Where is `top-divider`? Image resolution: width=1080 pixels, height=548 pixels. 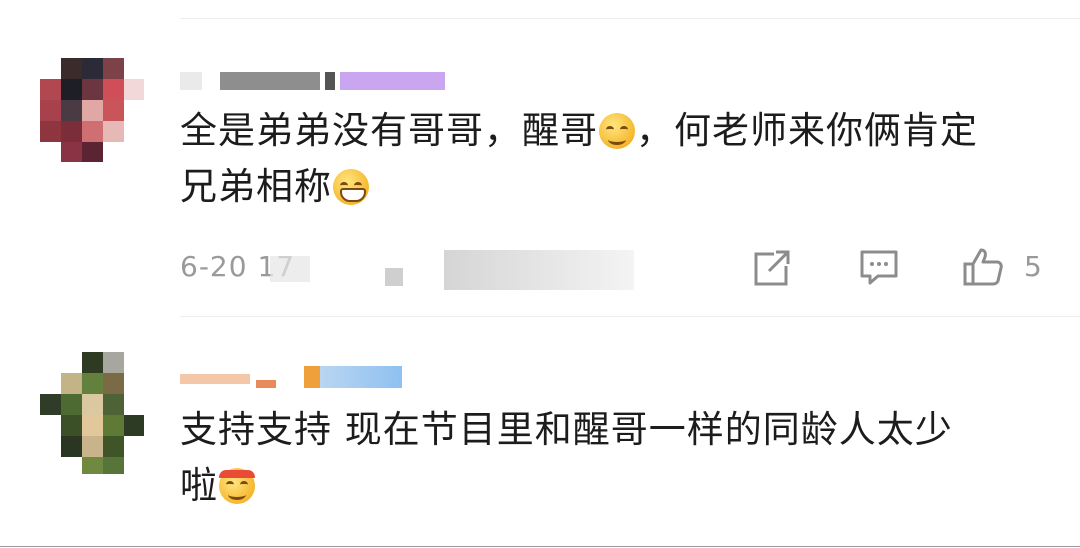 top-divider is located at coordinates (630, 18).